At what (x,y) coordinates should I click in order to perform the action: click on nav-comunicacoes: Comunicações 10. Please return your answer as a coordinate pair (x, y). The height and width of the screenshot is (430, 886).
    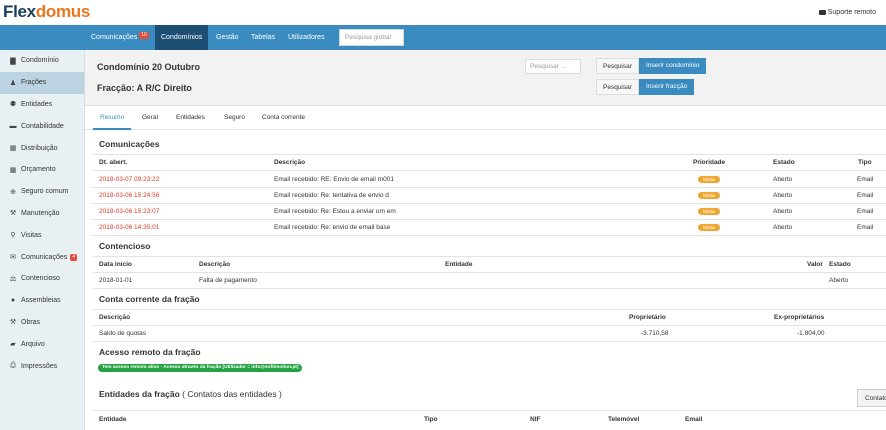
    Looking at the image, I should click on (120, 37).